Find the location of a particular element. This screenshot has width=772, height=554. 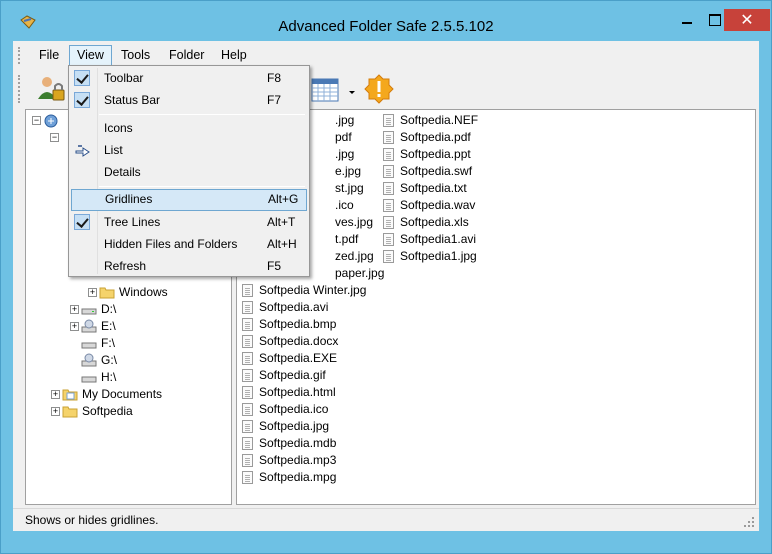

menu-item-toolbar: Toolbar F8 is located at coordinates (189, 78).